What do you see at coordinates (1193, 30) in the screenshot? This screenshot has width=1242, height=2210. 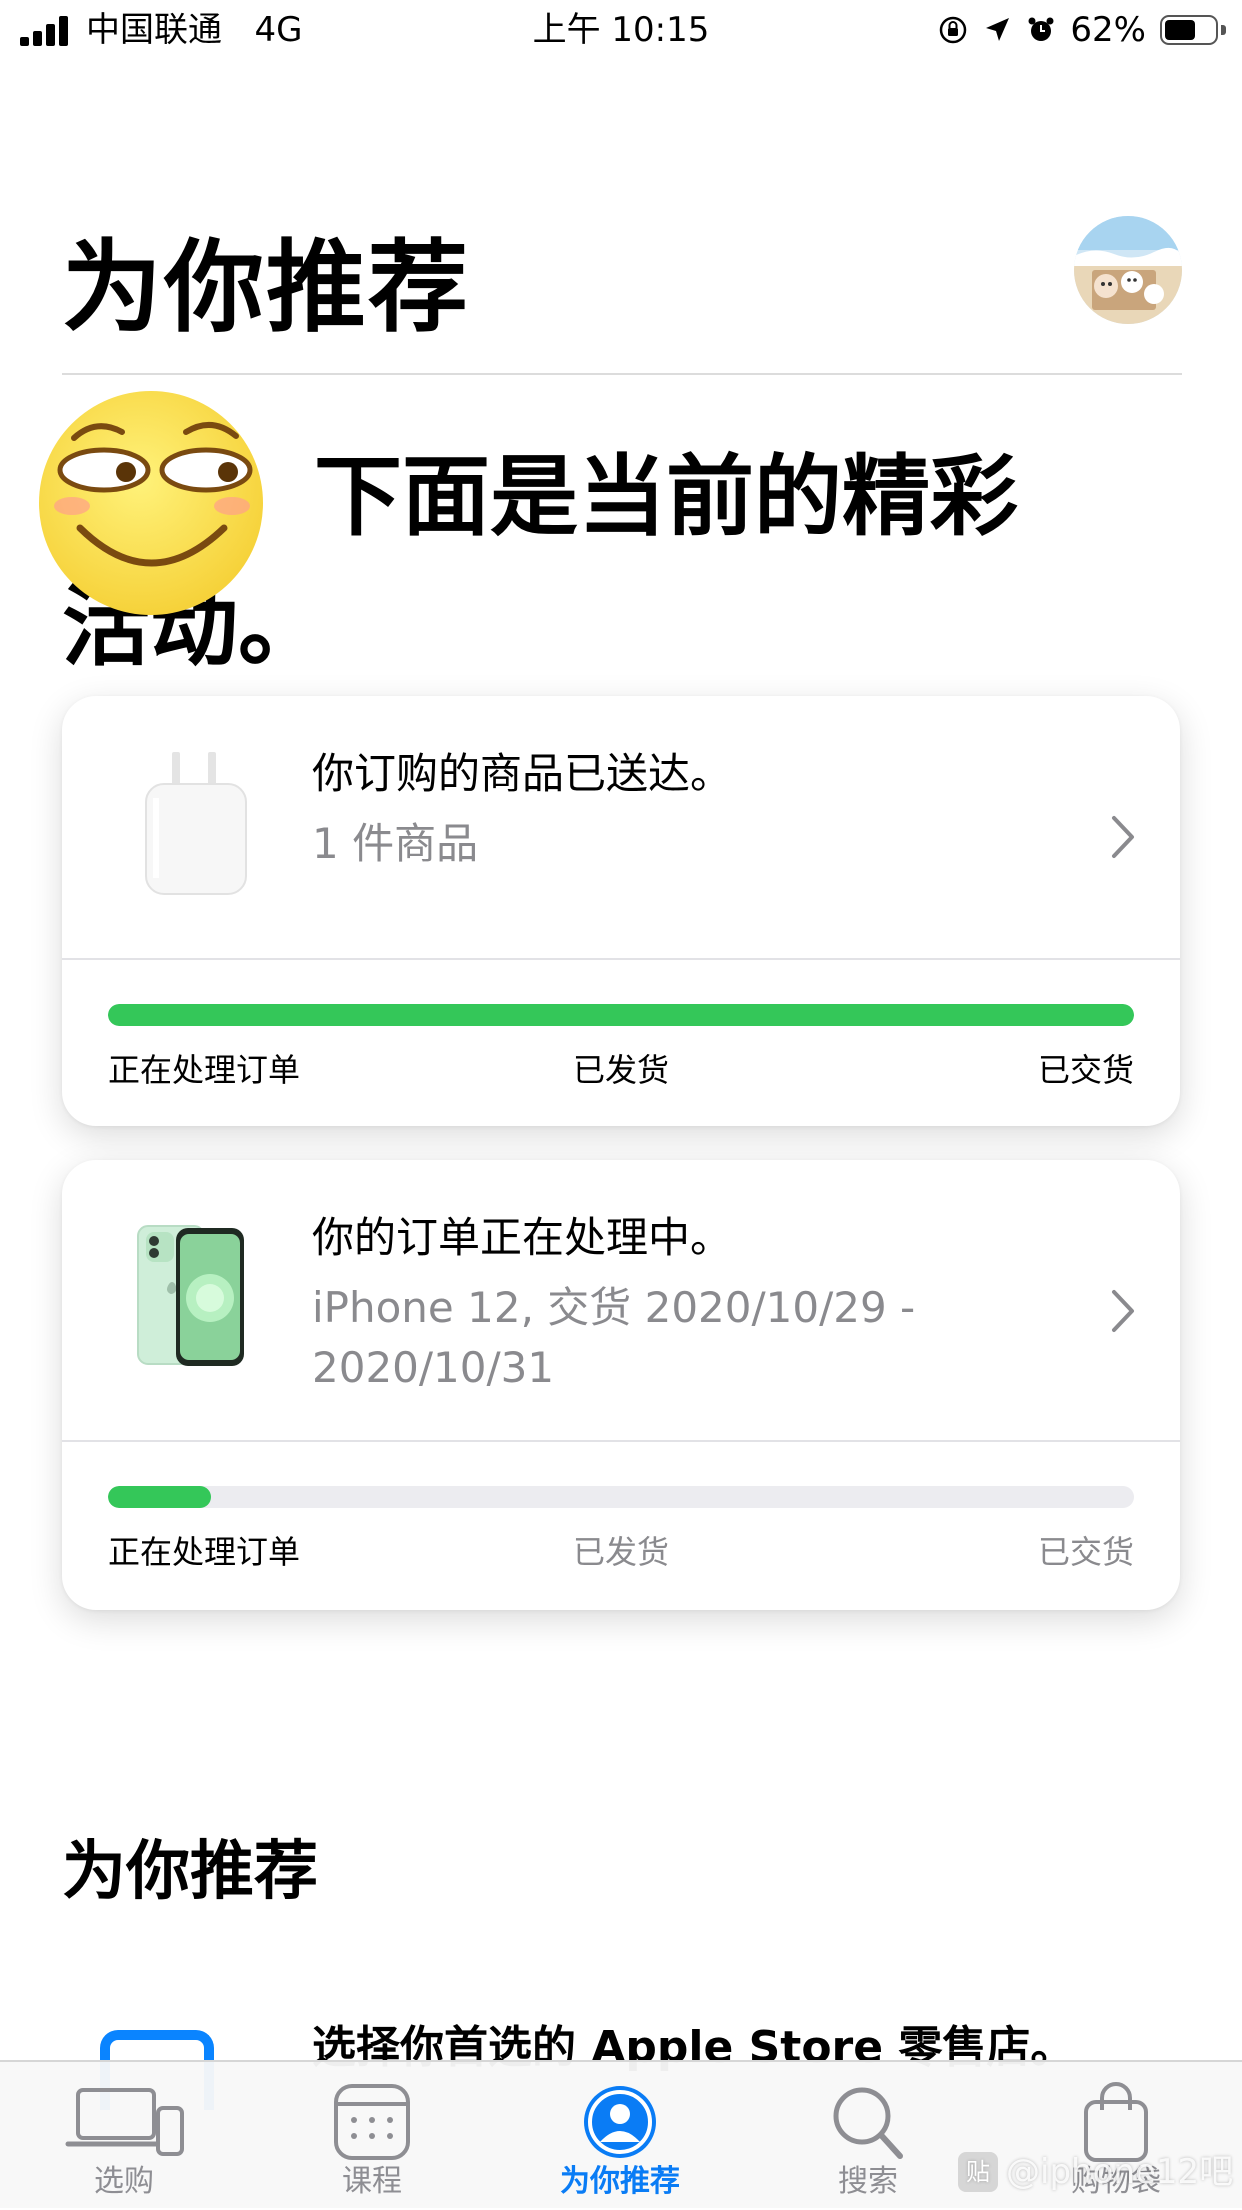 I see `battery-icon` at bounding box center [1193, 30].